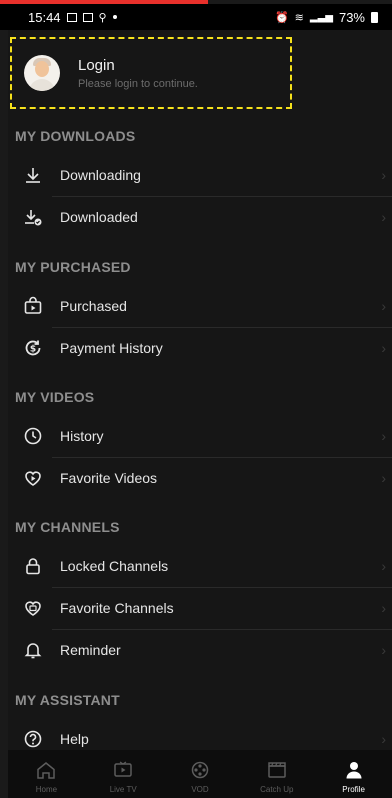 The height and width of the screenshot is (798, 392). I want to click on menu-item-reminder: Reminder ›, so click(200, 650).